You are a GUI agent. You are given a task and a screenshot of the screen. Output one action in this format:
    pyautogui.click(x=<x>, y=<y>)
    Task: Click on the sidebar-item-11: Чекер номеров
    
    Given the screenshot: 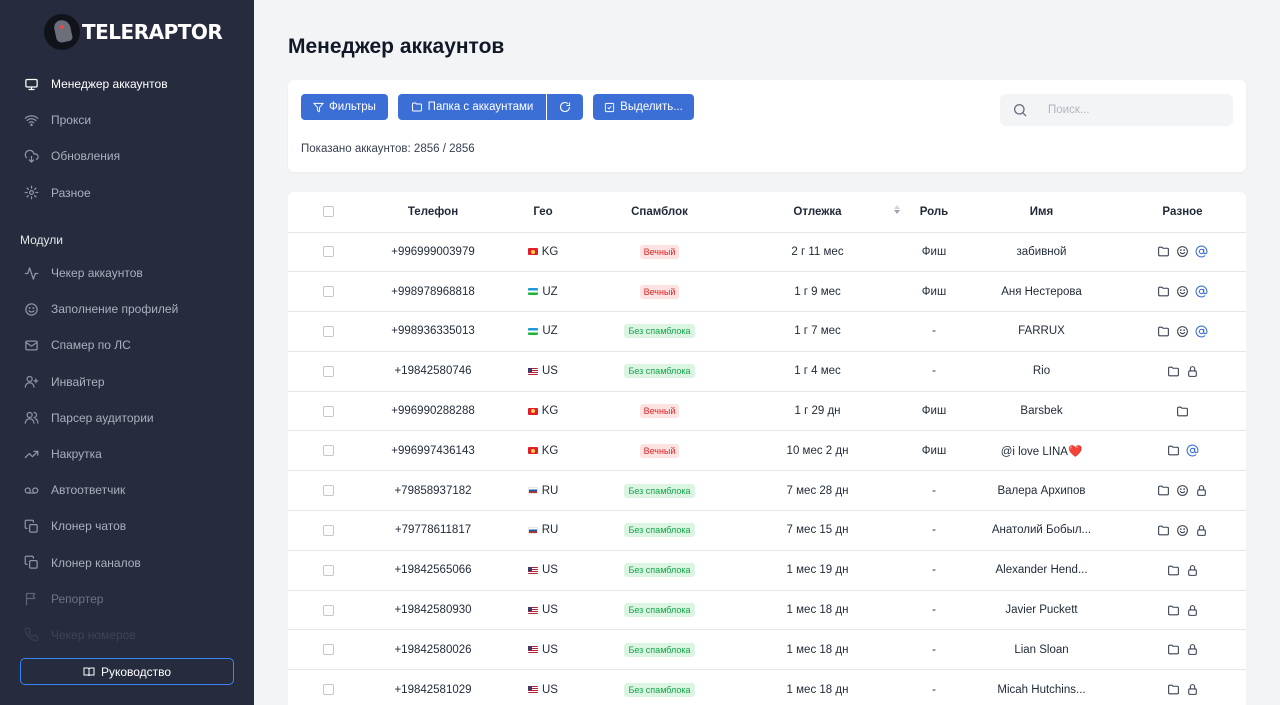 What is the action you would take?
    pyautogui.click(x=127, y=635)
    